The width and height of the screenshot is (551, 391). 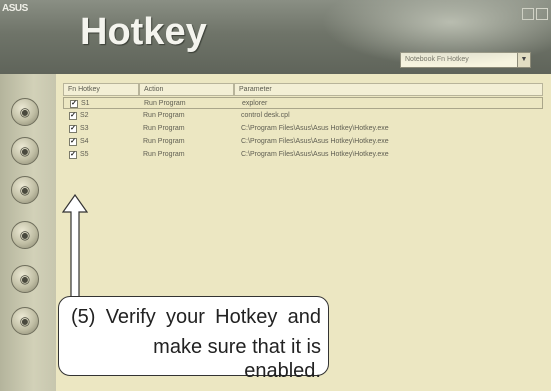 I want to click on table-row: ✓ S1 Run Program explorer, so click(x=303, y=103).